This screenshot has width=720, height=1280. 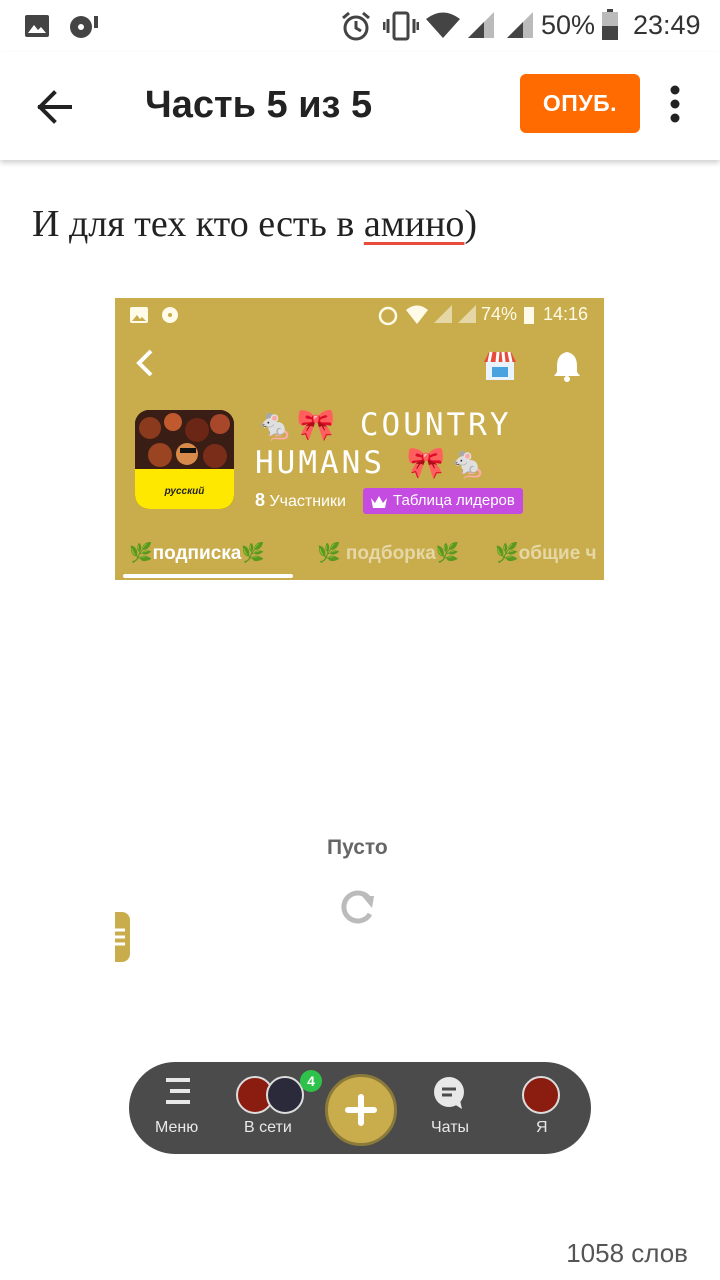 What do you see at coordinates (454, 500) in the screenshot?
I see `leaderboard-label: Таблица лидеров` at bounding box center [454, 500].